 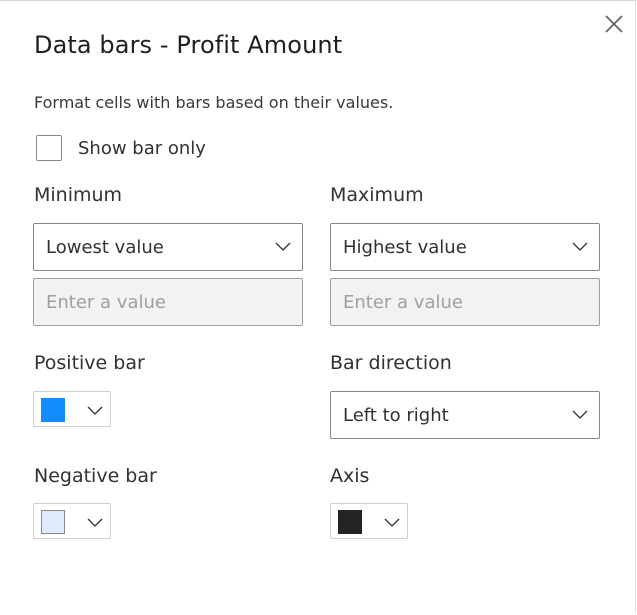 I want to click on axis-label: Axis, so click(x=350, y=476).